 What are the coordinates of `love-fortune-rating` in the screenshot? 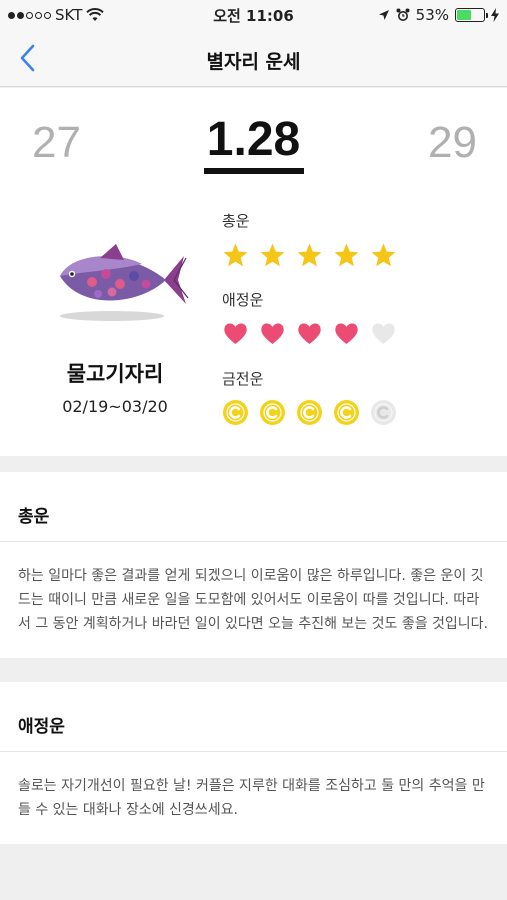 It's located at (309, 333).